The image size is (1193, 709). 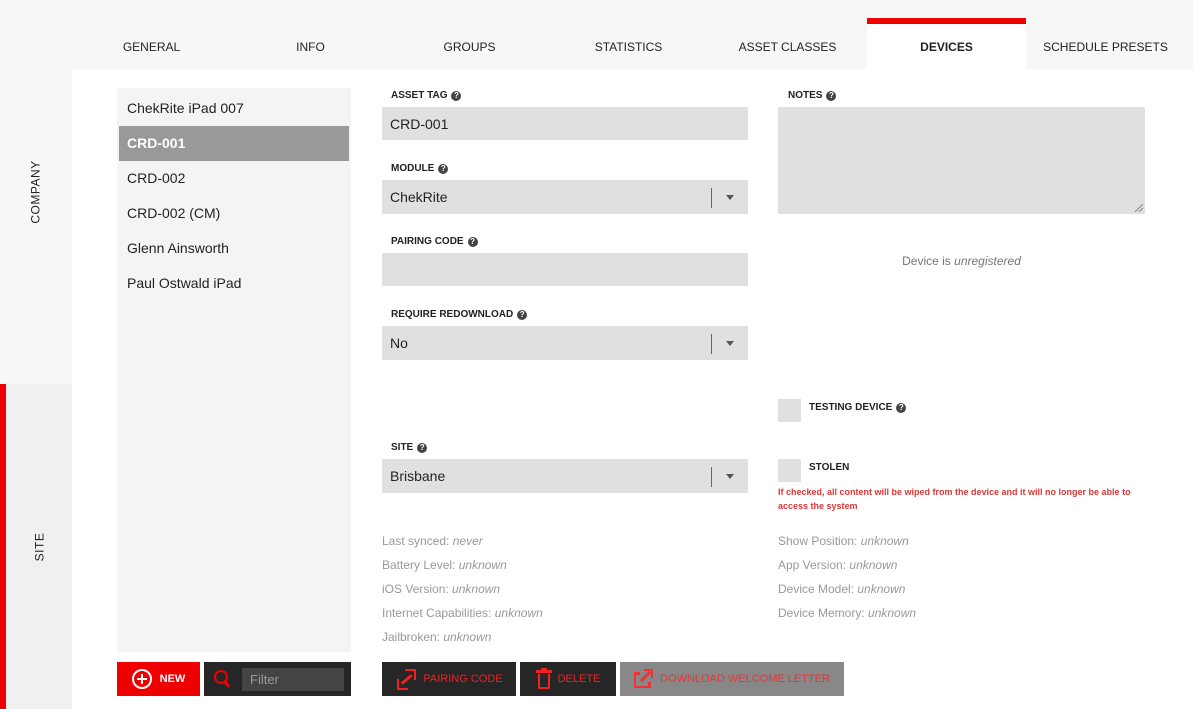 I want to click on tab-groups: GROUPS, so click(x=469, y=43).